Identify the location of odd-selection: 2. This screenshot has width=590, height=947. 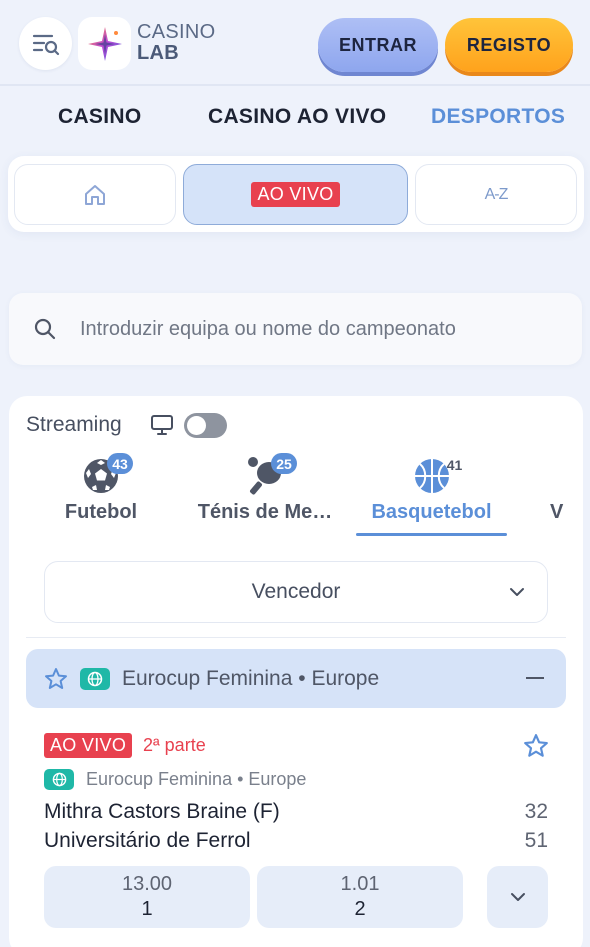
(360, 909).